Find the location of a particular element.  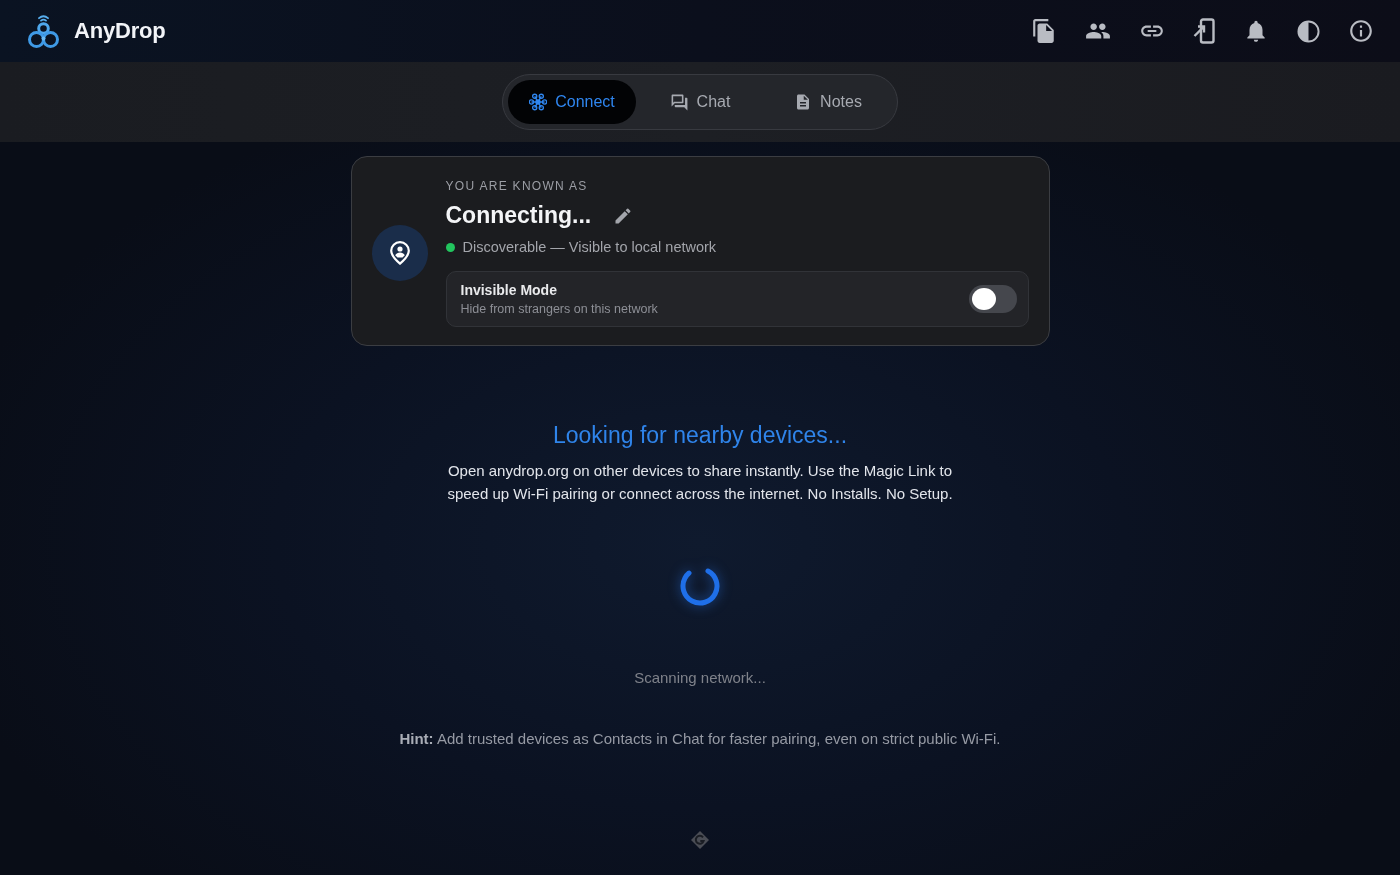

invisible-mode-description: Hide from strangers on this network is located at coordinates (559, 309).